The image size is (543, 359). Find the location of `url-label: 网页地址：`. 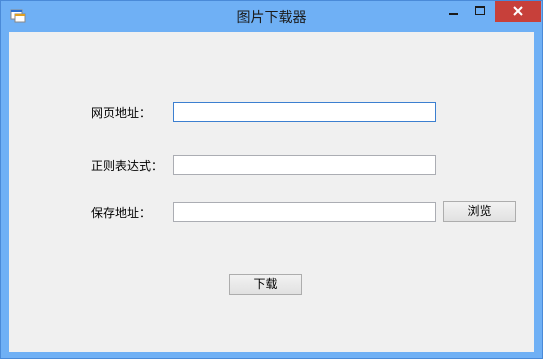

url-label: 网页地址： is located at coordinates (121, 113).